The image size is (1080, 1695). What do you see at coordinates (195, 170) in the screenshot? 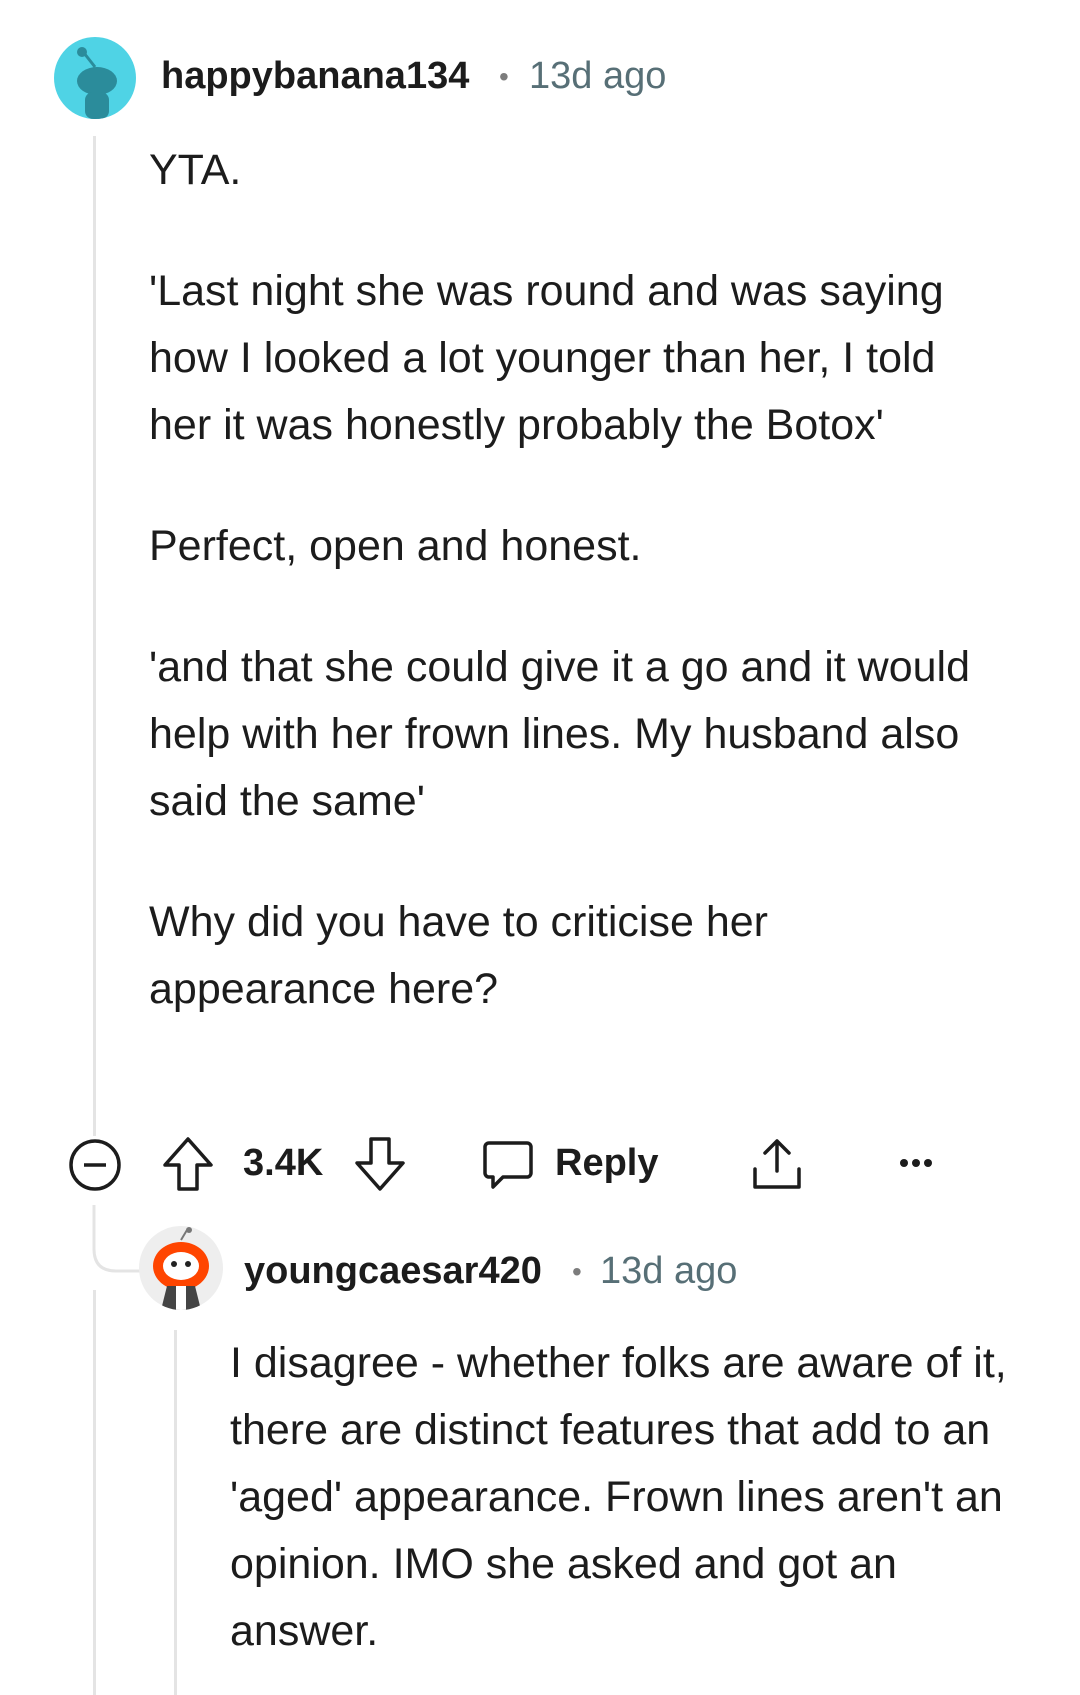
I see `comment-paragraph: YTA.` at bounding box center [195, 170].